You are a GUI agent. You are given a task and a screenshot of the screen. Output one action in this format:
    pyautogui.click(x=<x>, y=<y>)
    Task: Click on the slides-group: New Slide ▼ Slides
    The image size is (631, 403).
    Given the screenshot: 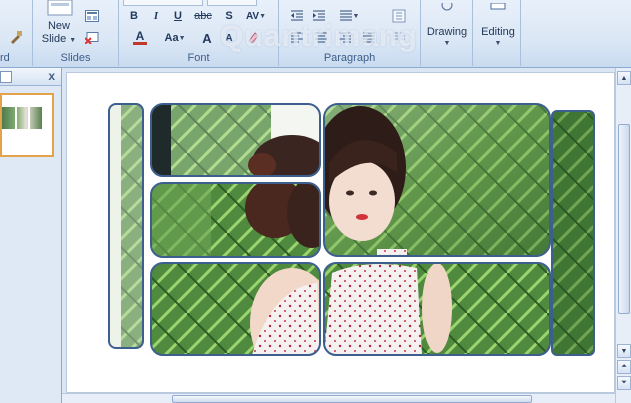 What is the action you would take?
    pyautogui.click(x=76, y=33)
    